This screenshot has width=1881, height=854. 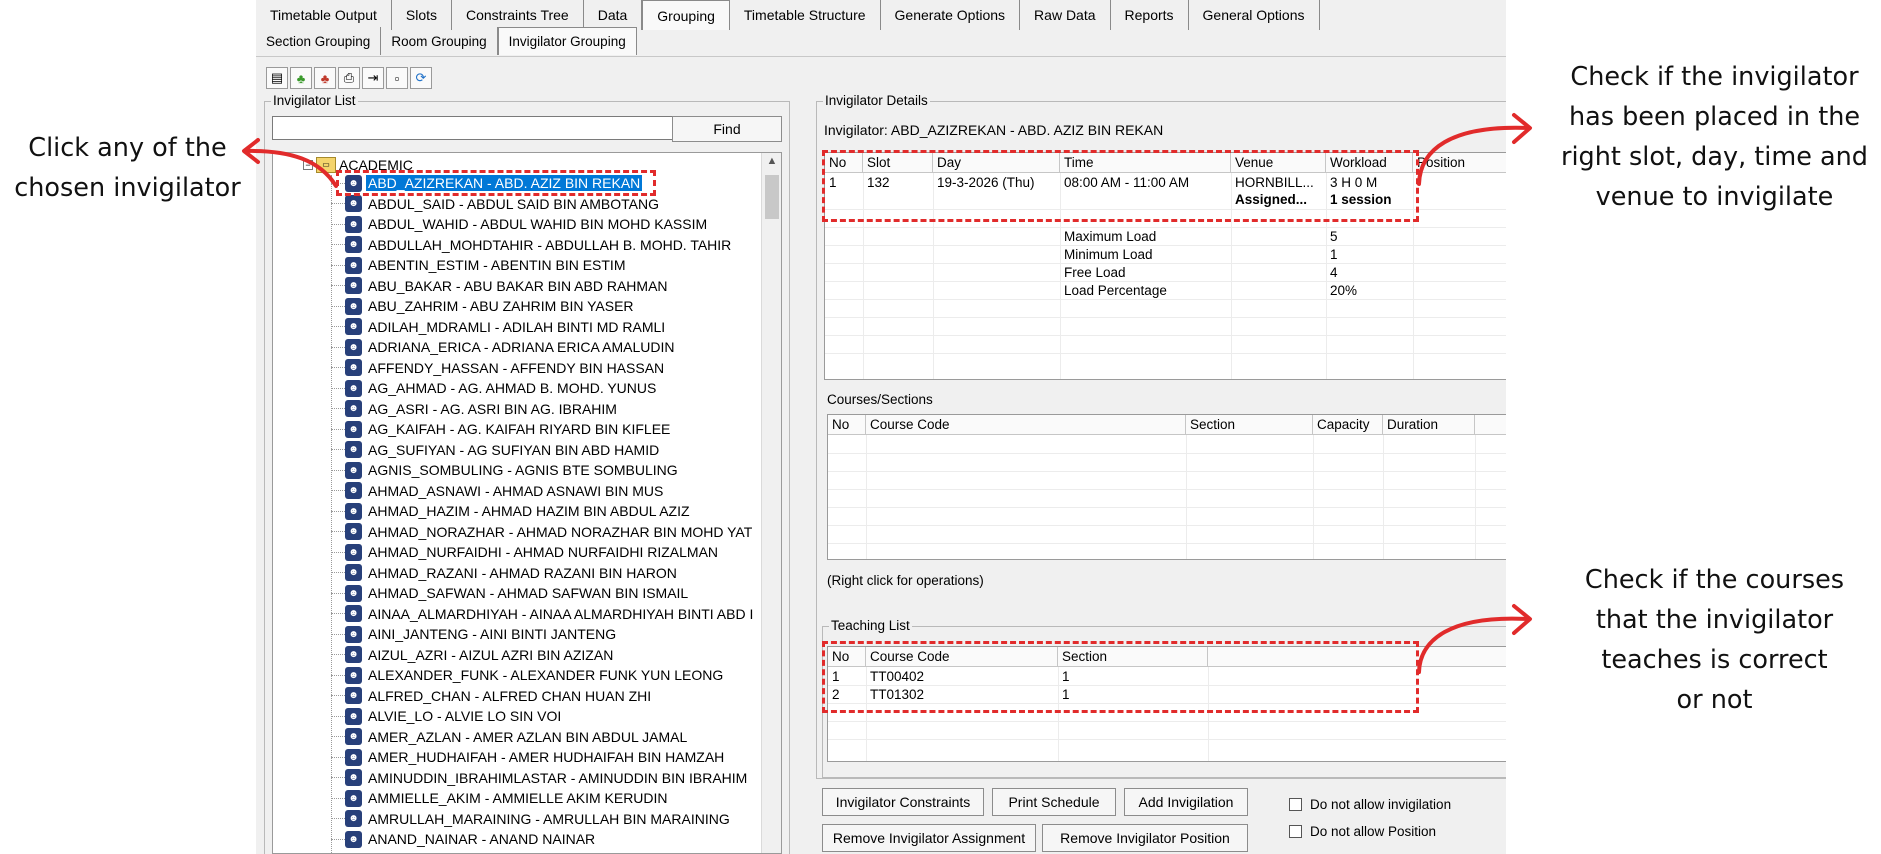 What do you see at coordinates (546, 716) in the screenshot?
I see `list-item: ☻ ALVIE_LO - ALVIE LO SIN VOI` at bounding box center [546, 716].